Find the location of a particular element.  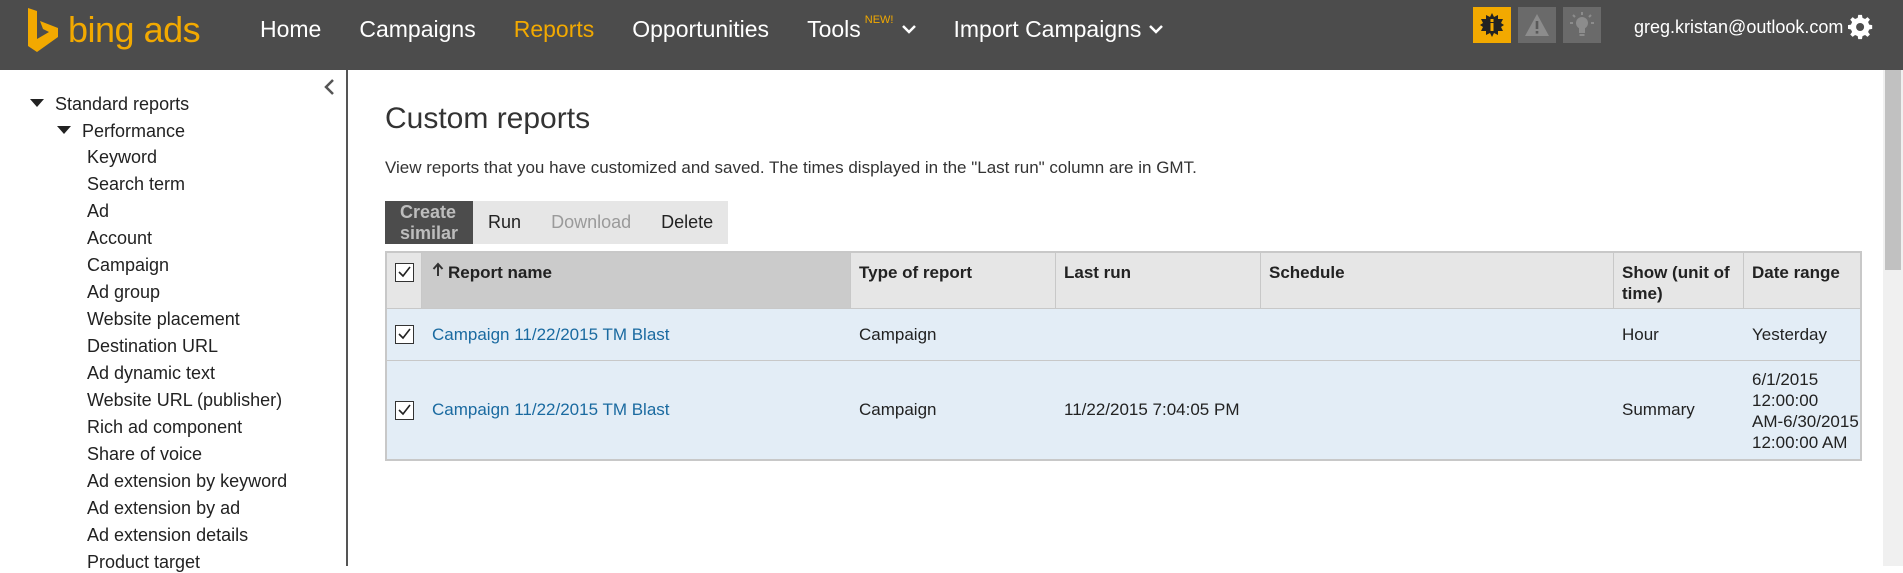

sidebar-item-ad-extension-by-keyword: Ad extension by keyword is located at coordinates (187, 481).